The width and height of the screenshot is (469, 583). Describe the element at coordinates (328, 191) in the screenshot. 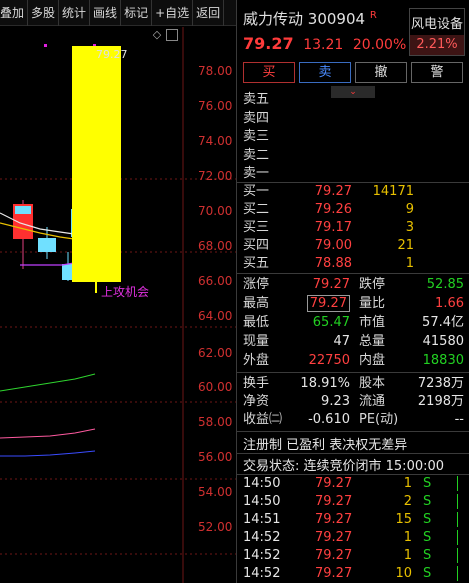

I see `bid-row: 买一 79.27 14171` at that location.